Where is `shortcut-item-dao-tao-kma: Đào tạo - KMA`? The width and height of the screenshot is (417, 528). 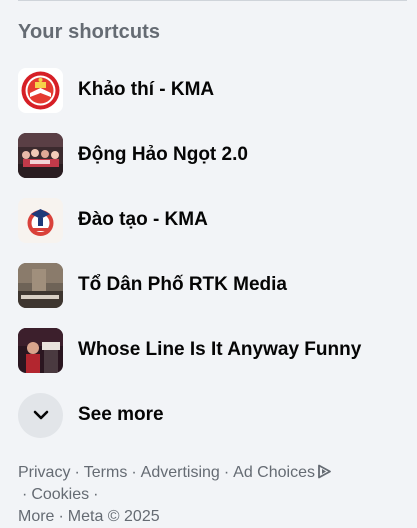
shortcut-item-dao-tao-kma: Đào tạo - KMA is located at coordinates (208, 220).